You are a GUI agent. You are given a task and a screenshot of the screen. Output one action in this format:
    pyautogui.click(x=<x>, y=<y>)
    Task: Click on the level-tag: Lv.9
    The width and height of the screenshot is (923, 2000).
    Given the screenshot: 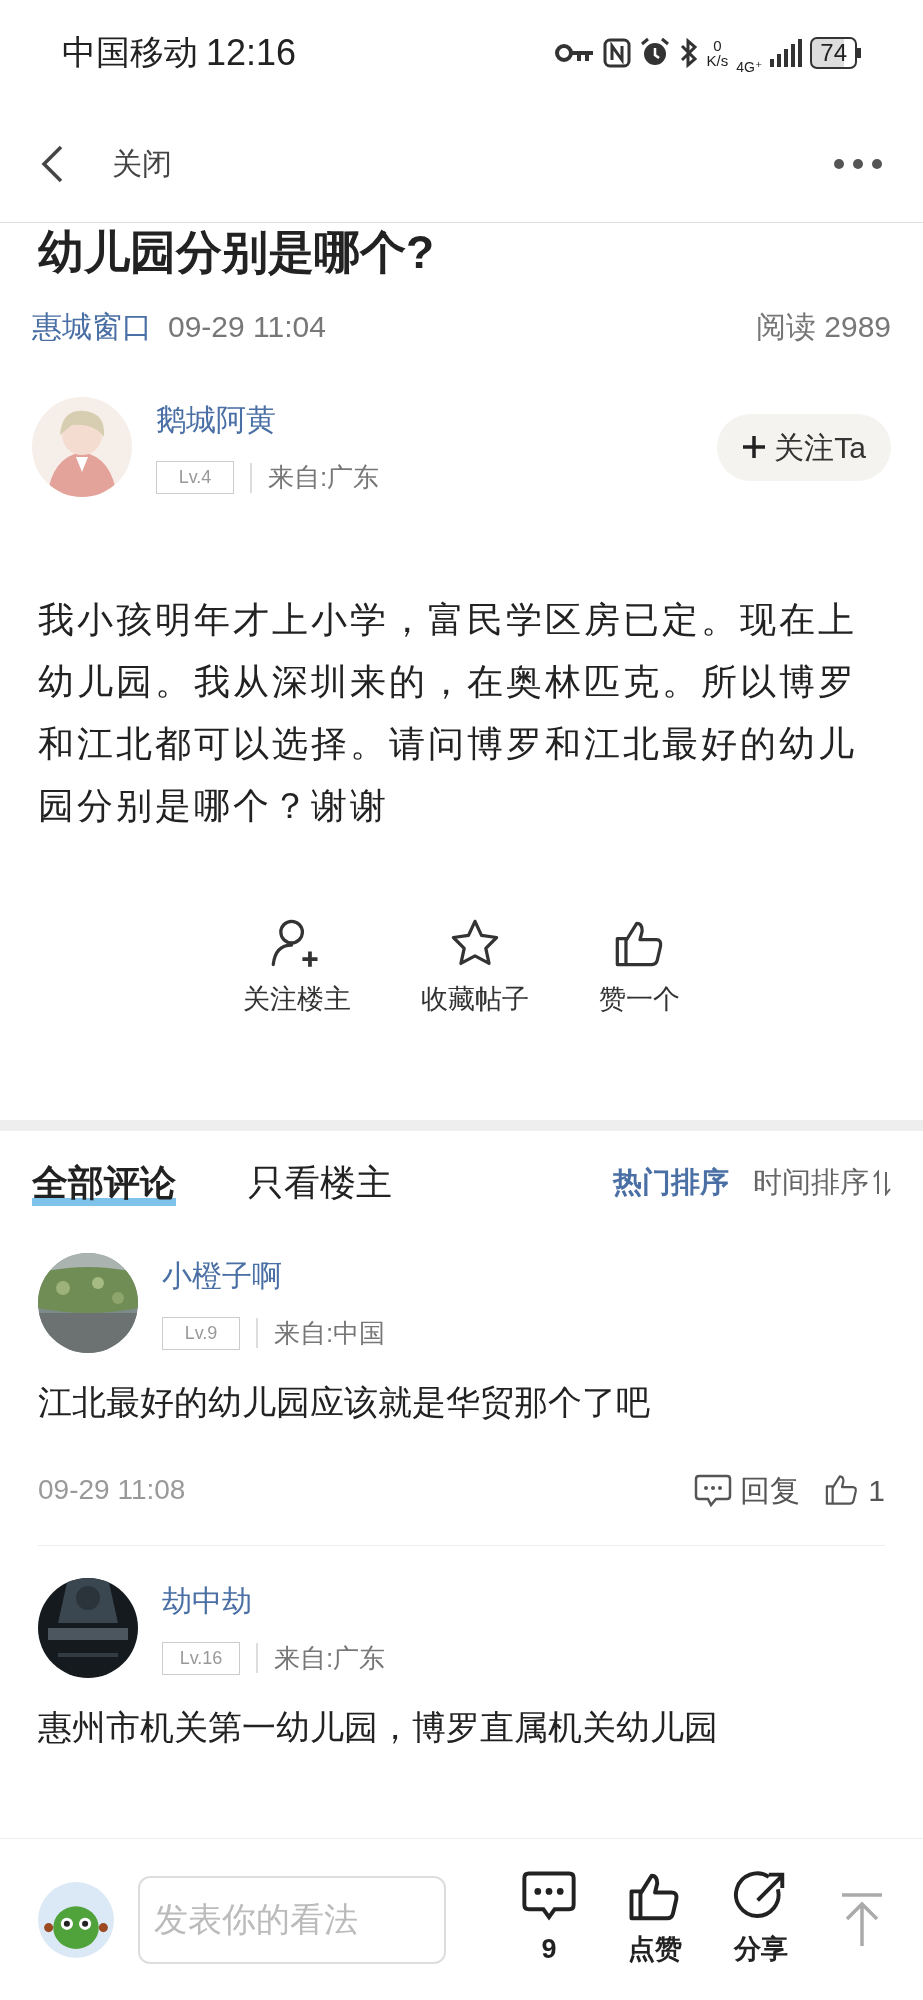 What is the action you would take?
    pyautogui.click(x=201, y=1333)
    